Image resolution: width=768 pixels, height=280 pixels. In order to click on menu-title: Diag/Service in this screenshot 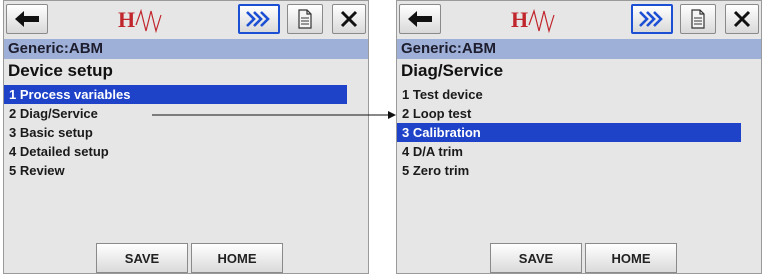, I will do `click(452, 70)`.